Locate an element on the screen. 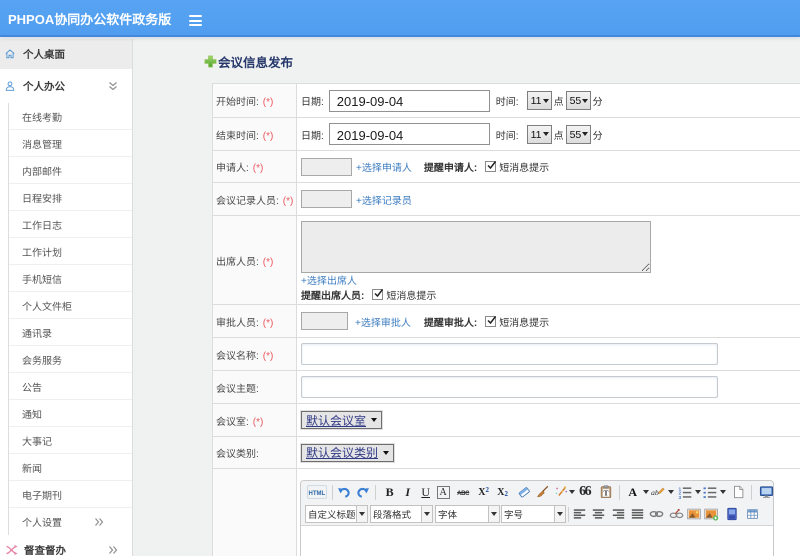 The height and width of the screenshot is (556, 800). sidebar-item-label: 消息管理 is located at coordinates (42, 143).